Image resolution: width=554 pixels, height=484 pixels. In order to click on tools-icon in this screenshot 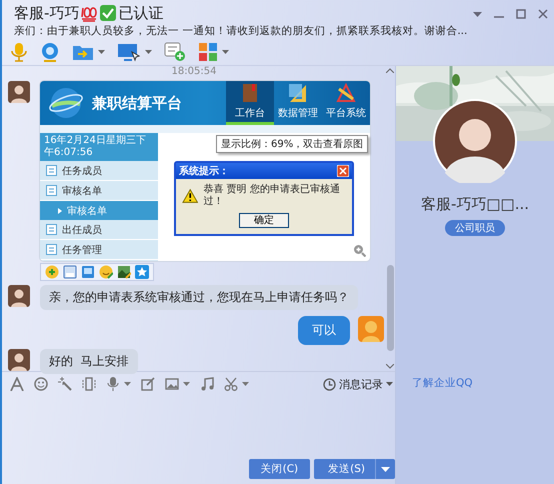, I will do `click(346, 93)`.